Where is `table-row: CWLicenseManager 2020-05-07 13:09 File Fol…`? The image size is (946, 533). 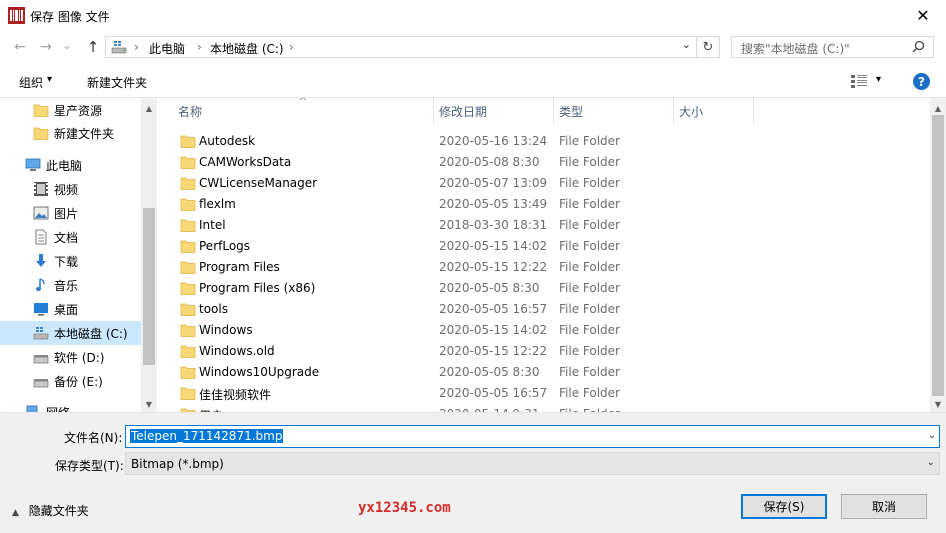 table-row: CWLicenseManager 2020-05-07 13:09 File Fol… is located at coordinates (544, 183).